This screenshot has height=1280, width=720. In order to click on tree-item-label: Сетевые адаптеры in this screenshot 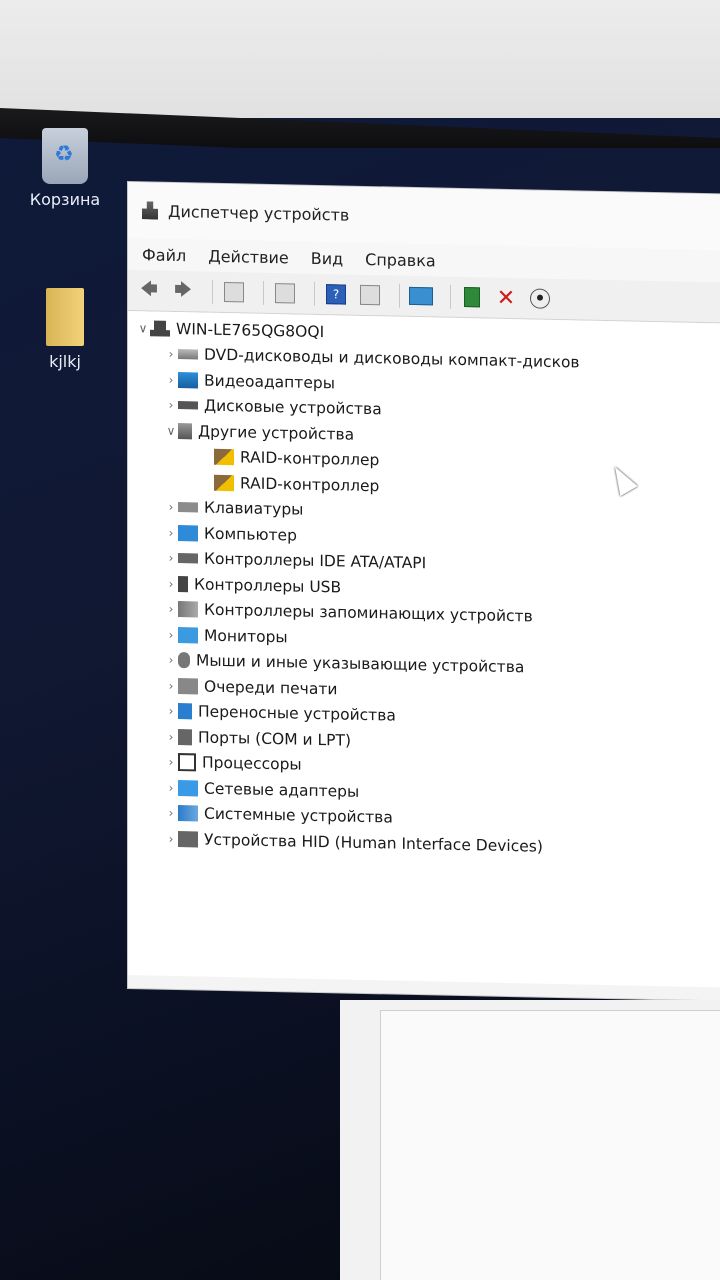, I will do `click(282, 790)`.